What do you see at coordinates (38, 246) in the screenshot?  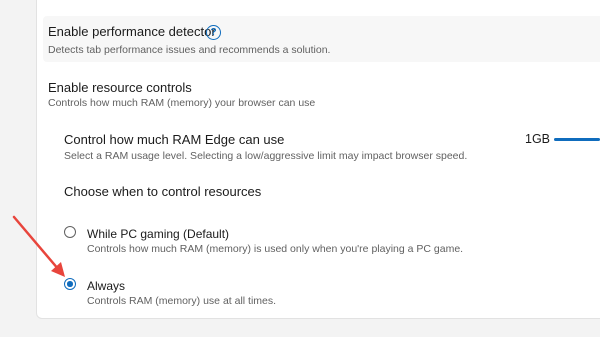 I see `annotation-arrow` at bounding box center [38, 246].